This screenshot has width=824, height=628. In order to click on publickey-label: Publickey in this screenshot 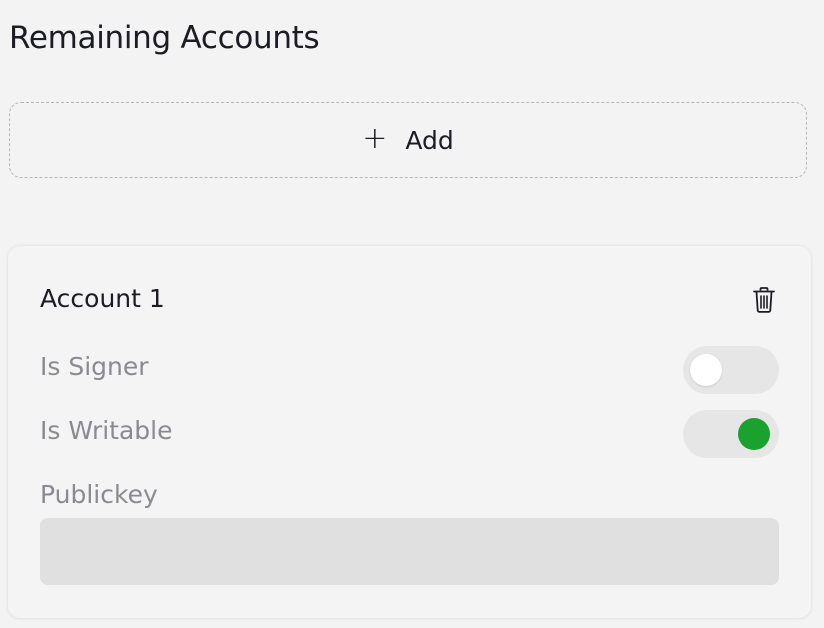, I will do `click(99, 494)`.